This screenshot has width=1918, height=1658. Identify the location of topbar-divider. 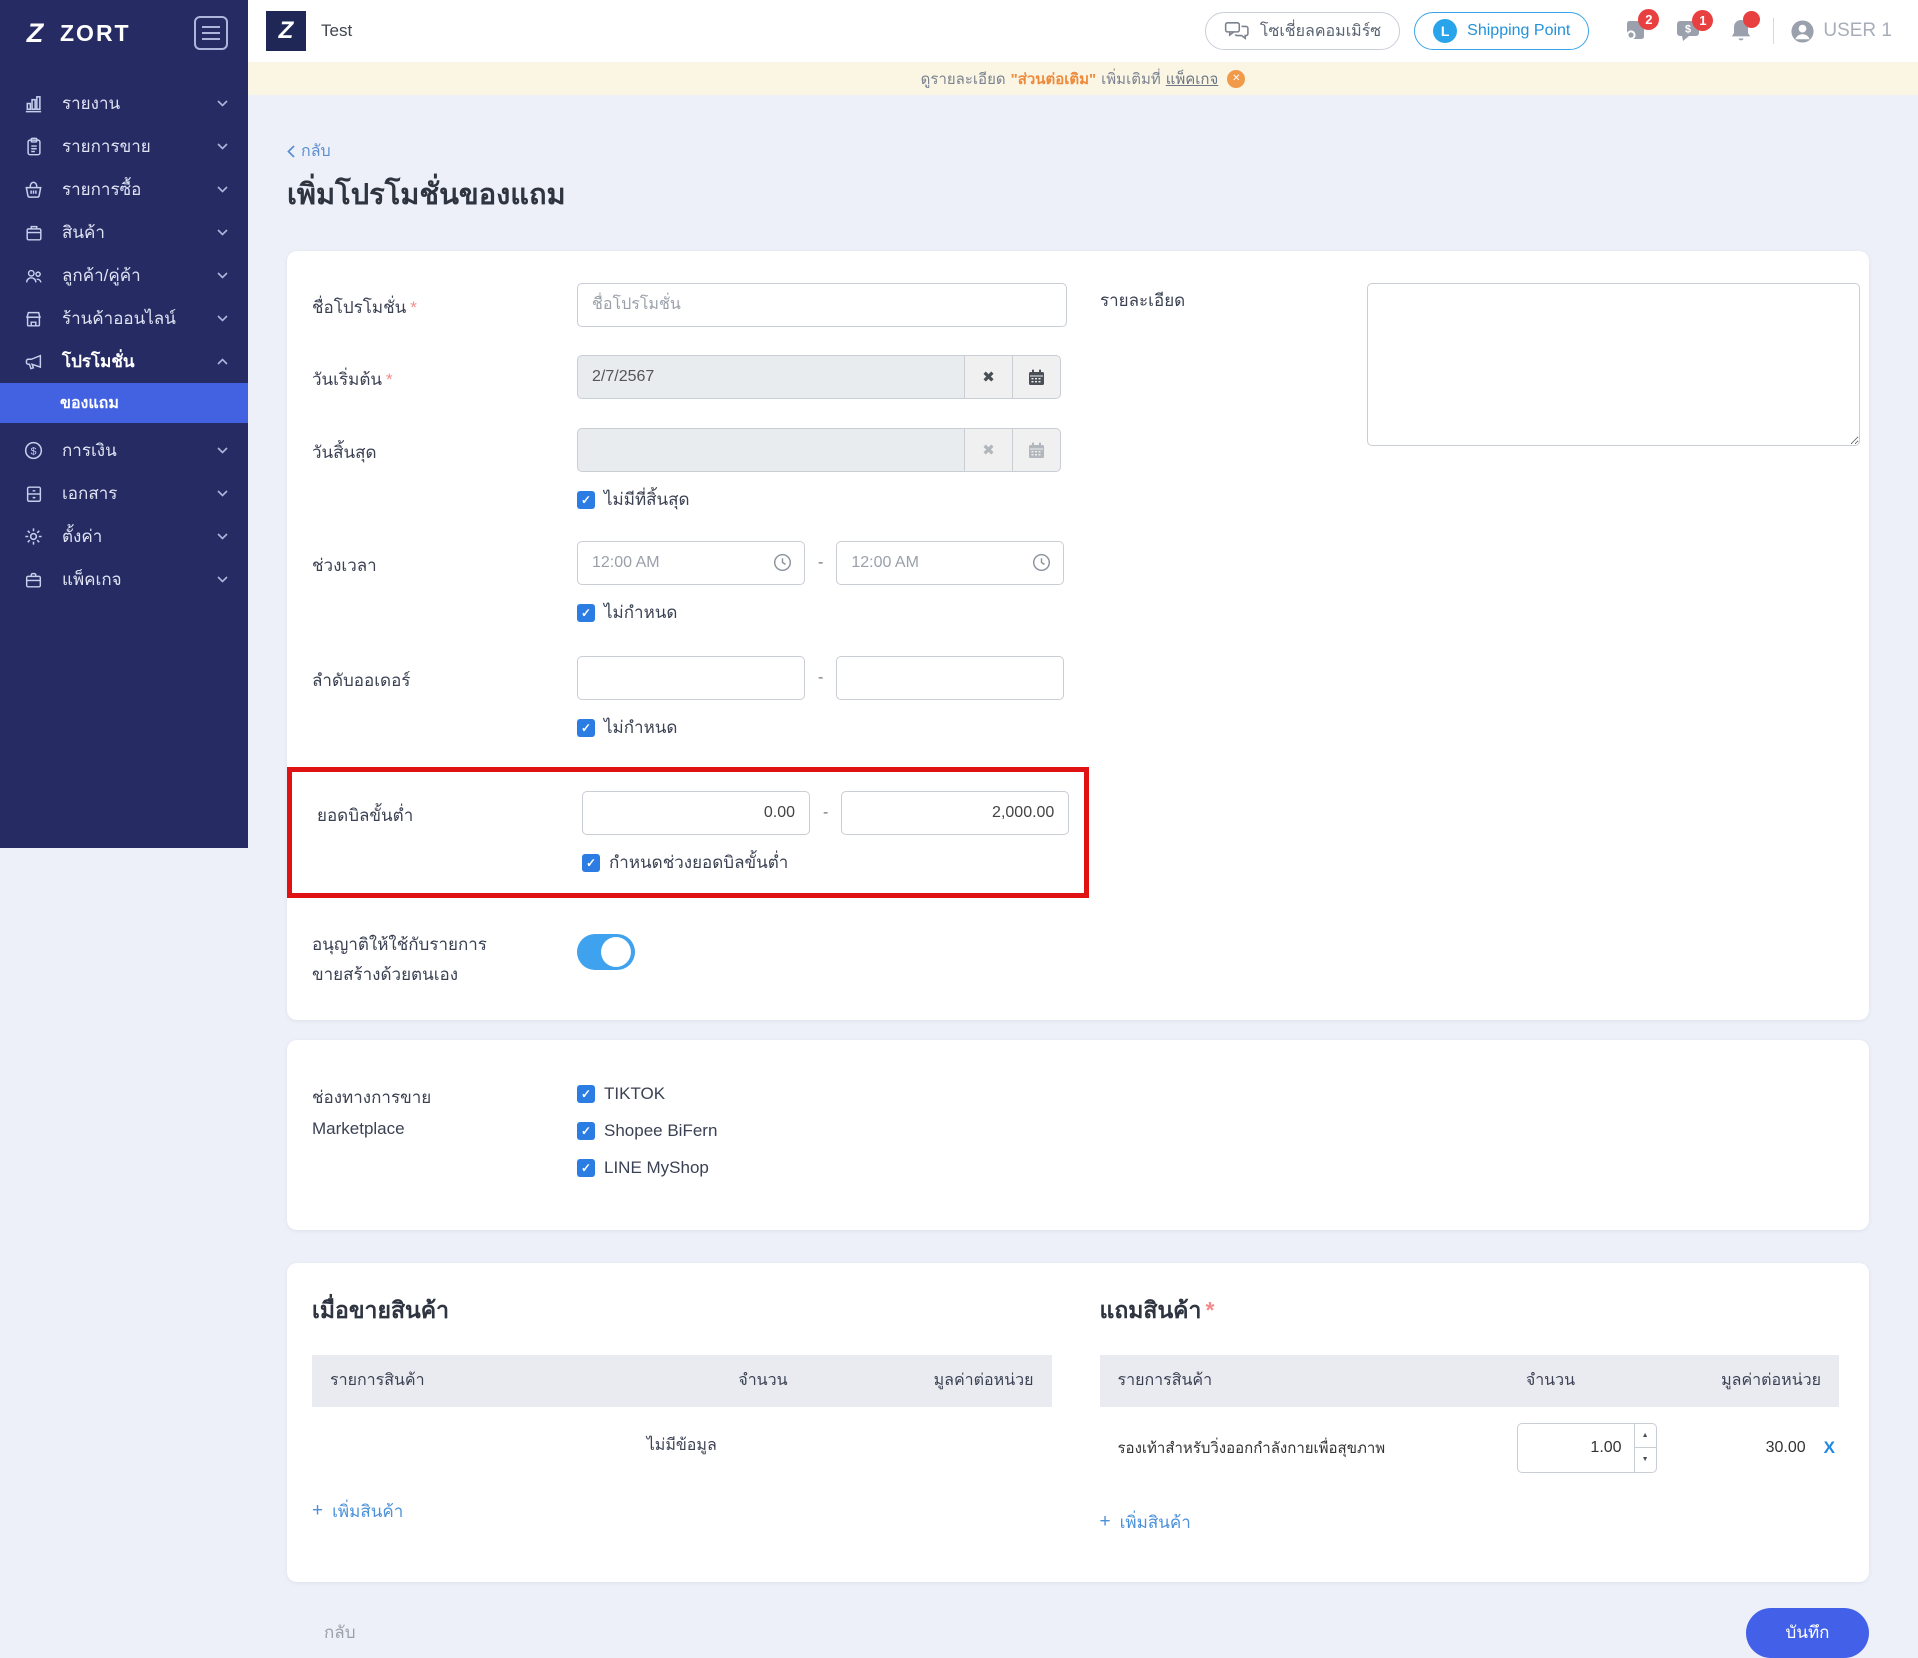
(1774, 31).